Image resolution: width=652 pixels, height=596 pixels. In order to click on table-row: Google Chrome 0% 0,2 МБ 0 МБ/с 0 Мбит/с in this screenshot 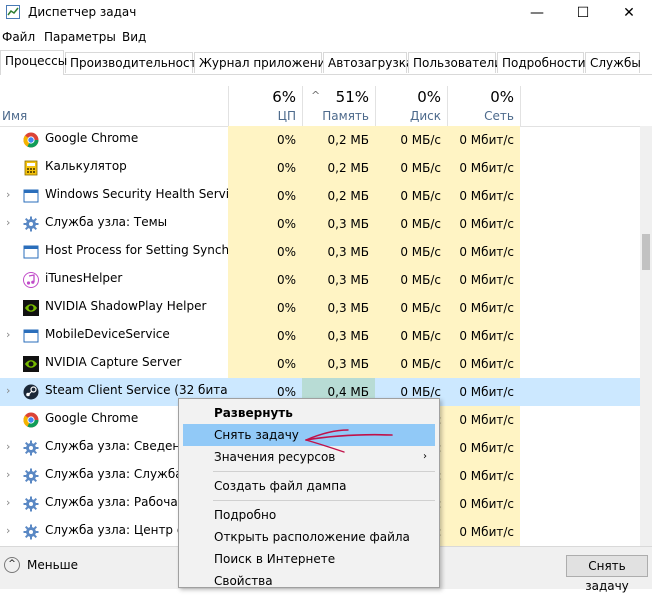, I will do `click(320, 140)`.